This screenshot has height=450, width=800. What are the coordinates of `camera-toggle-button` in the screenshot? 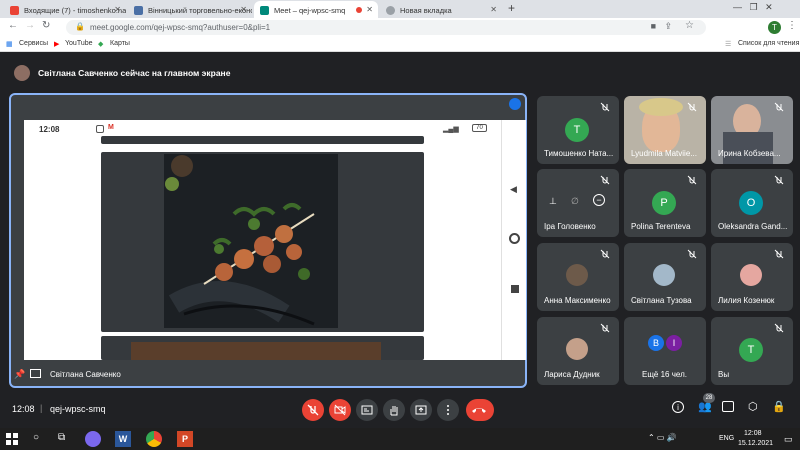 It's located at (340, 410).